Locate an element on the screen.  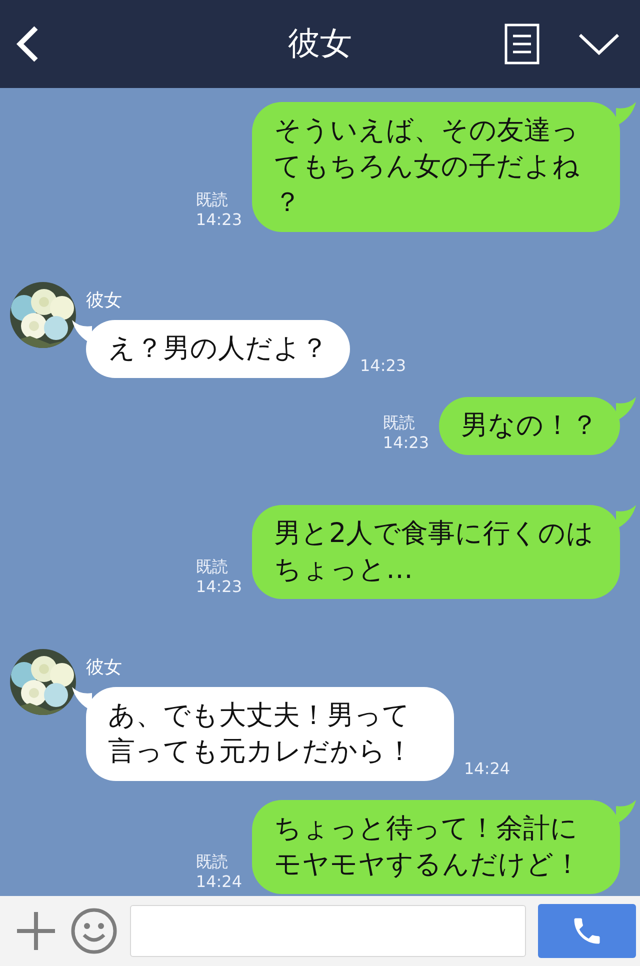
menu-icon is located at coordinates (522, 44).